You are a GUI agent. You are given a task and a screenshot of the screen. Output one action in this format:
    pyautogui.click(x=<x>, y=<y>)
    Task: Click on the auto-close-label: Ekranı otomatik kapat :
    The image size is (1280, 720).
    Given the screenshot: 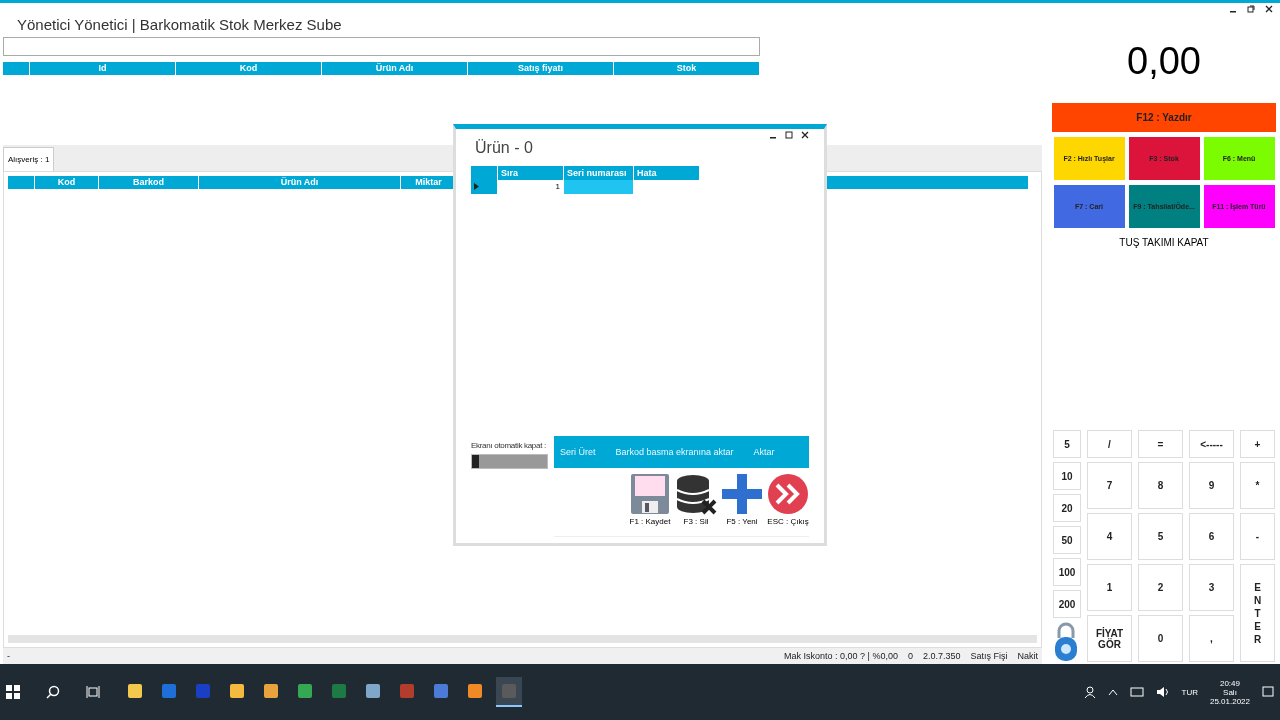 What is the action you would take?
    pyautogui.click(x=509, y=445)
    